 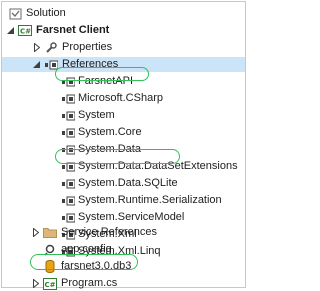 I want to click on tree-item-label: farsnet3.0.db3, so click(x=96, y=266).